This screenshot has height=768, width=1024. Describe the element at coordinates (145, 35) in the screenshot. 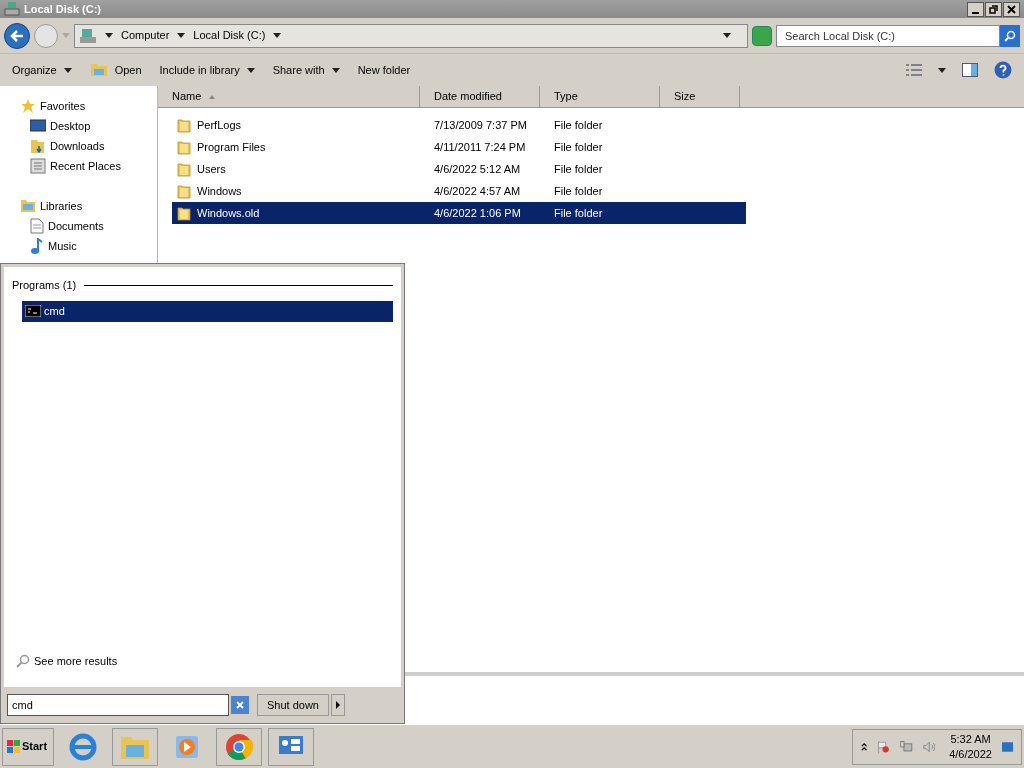

I see `breadcrumb: Computer` at that location.